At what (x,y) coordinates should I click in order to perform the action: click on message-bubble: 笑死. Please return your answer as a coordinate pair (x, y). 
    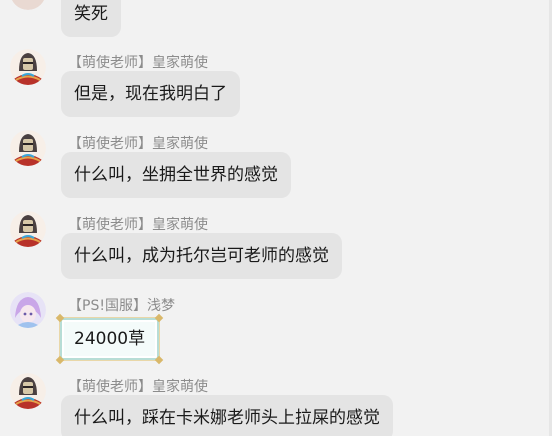
    Looking at the image, I should click on (91, 18).